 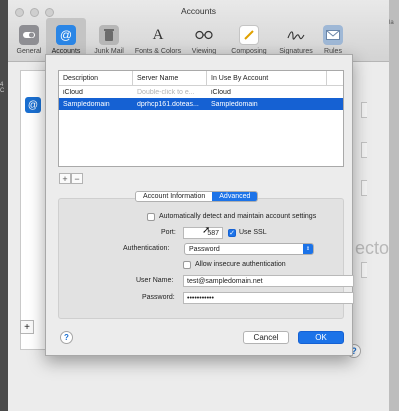 I want to click on password-field: •••••••••••, so click(x=268, y=298).